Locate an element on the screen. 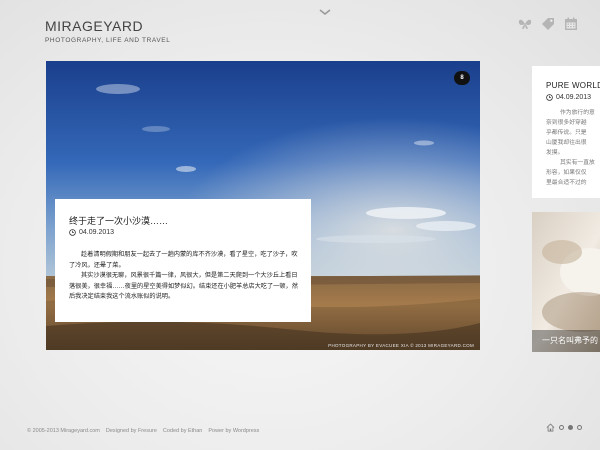 Image resolution: width=600 pixels, height=450 pixels. side-post-date-row: 04.09.2013 is located at coordinates (573, 97).